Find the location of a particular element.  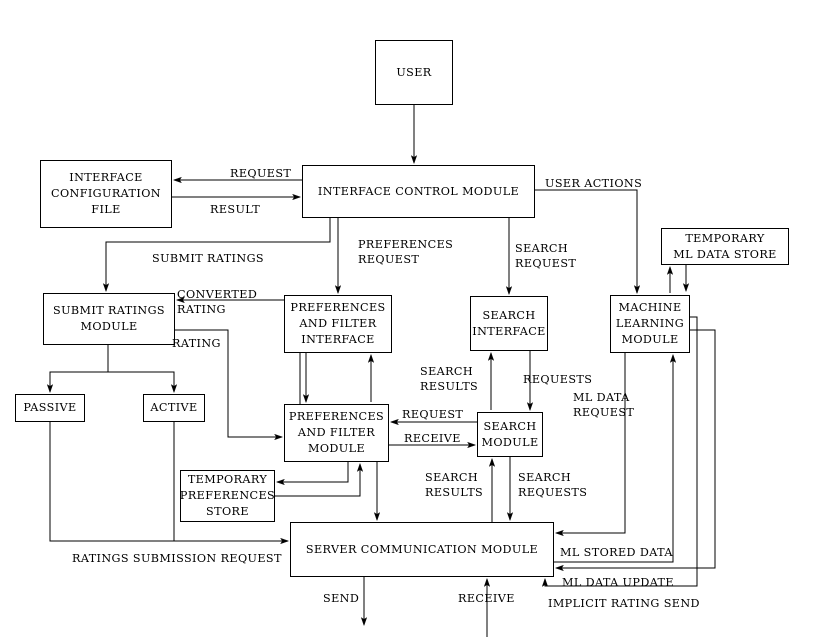

node-preferences-and-filter-interface-label-2: INTERFACE is located at coordinates (338, 339).